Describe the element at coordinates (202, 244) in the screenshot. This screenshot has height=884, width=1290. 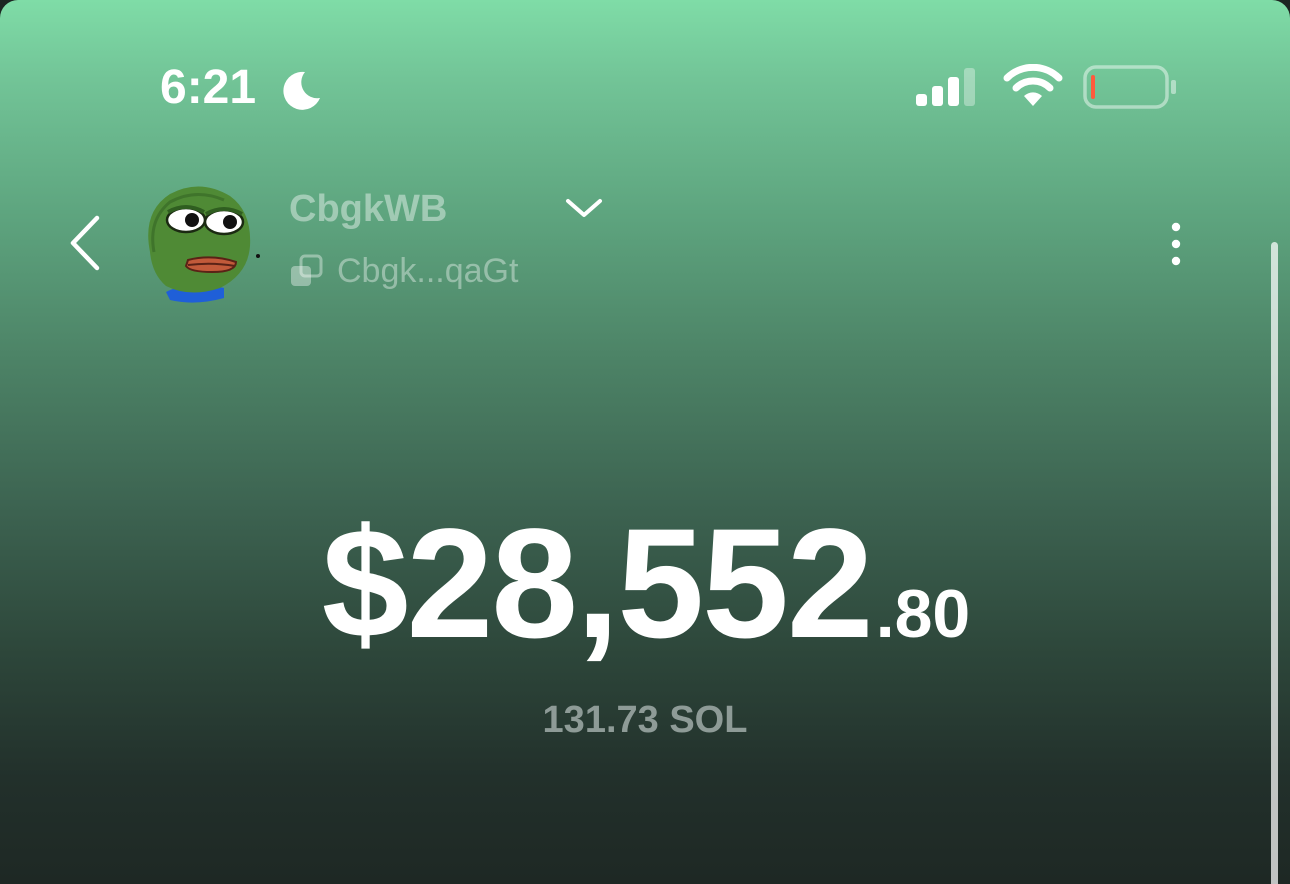
I see `avatar` at that location.